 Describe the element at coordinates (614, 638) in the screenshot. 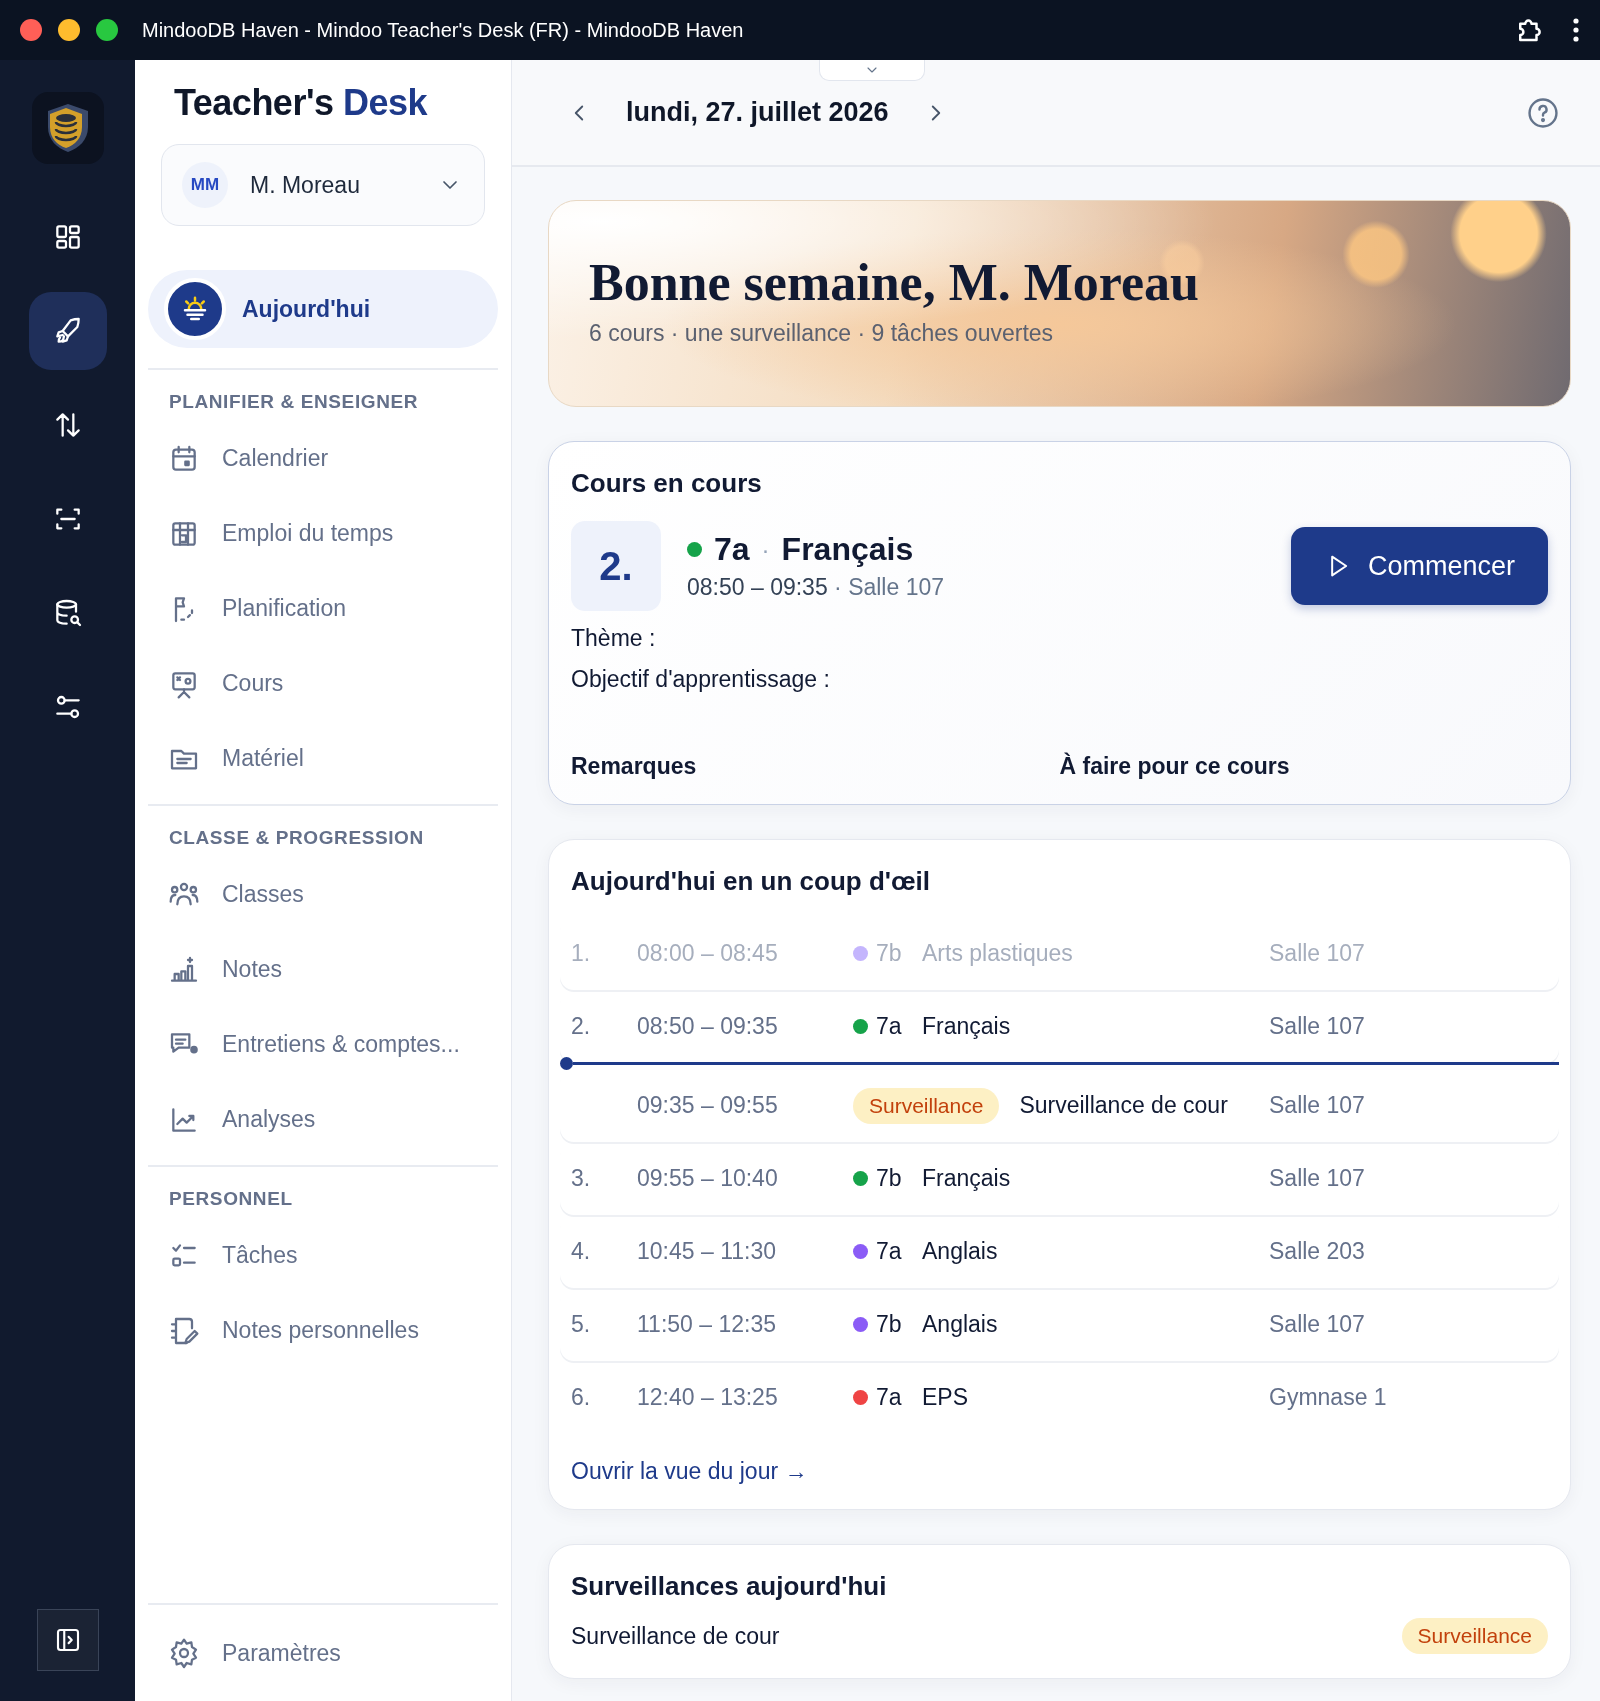

I see `field-label: Thème :` at that location.